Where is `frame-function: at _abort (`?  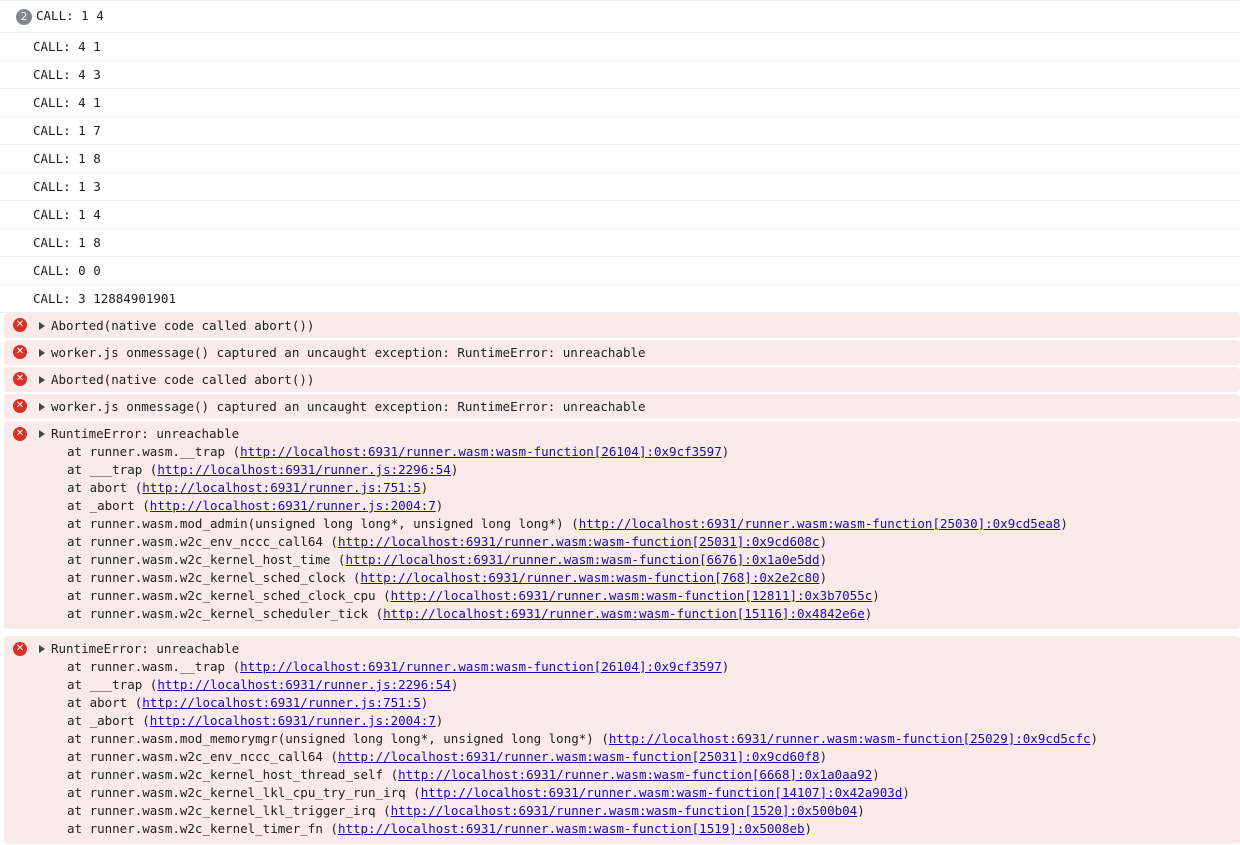
frame-function: at _abort ( is located at coordinates (108, 720).